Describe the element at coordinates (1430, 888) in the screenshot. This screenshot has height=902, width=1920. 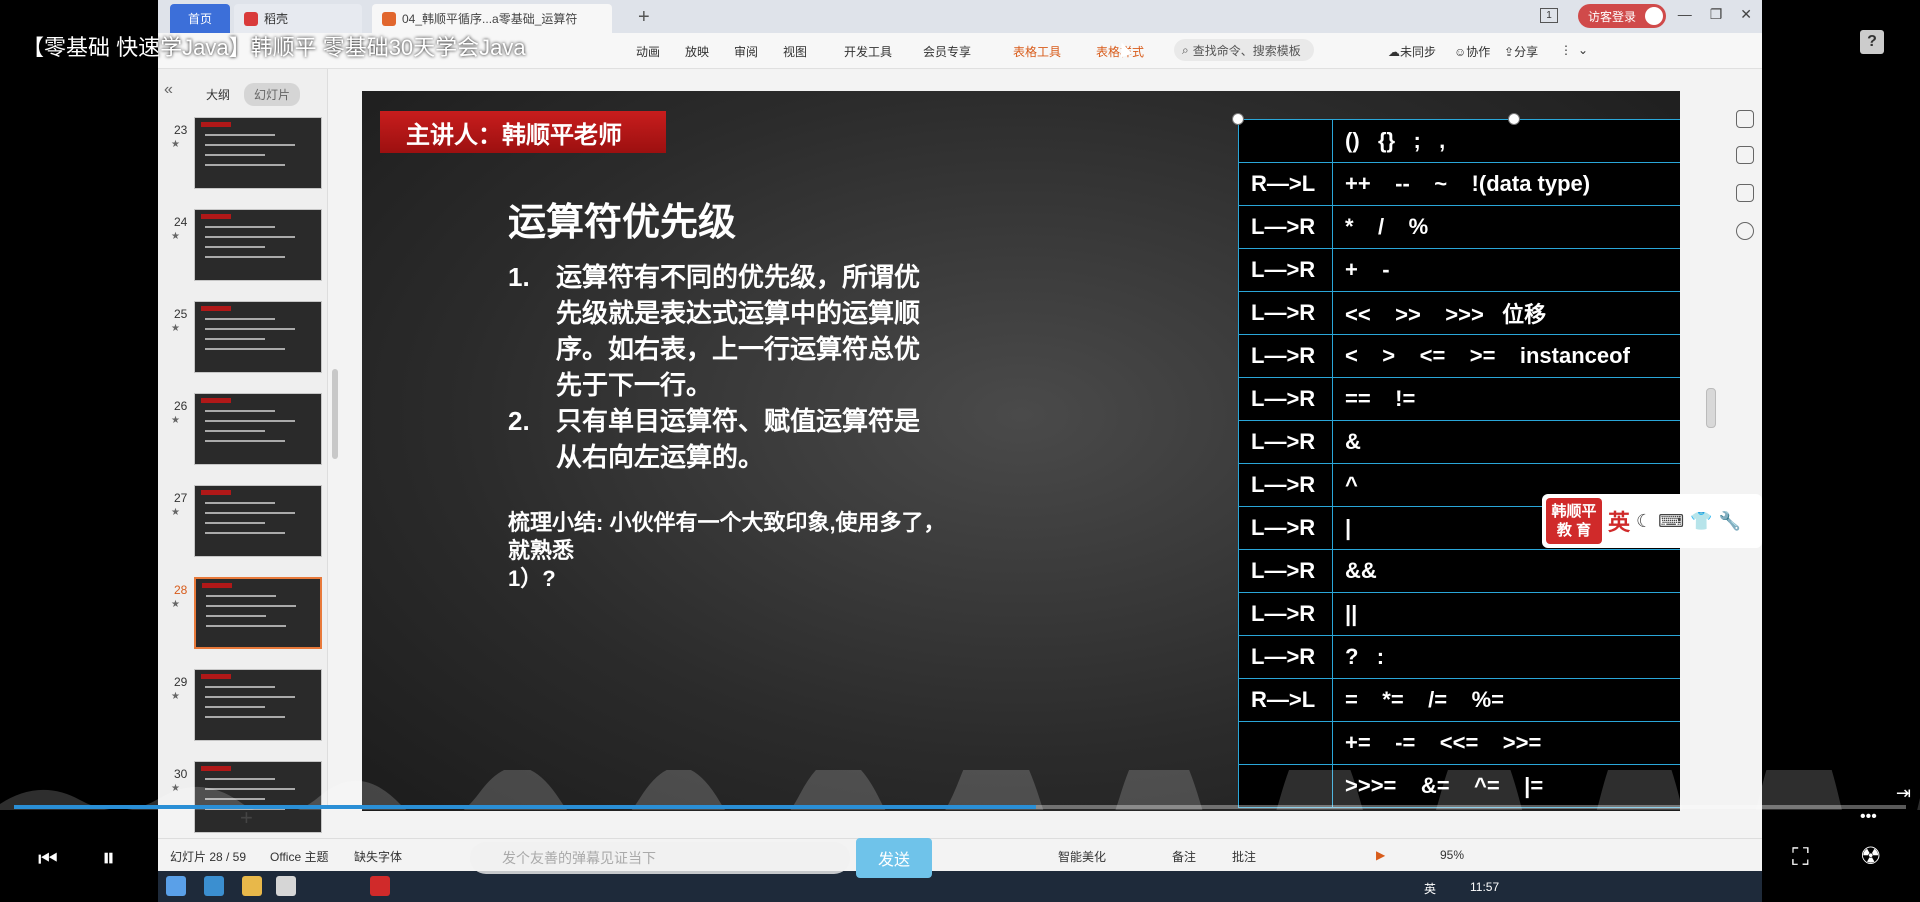
I see `ime-indicator: 英` at that location.